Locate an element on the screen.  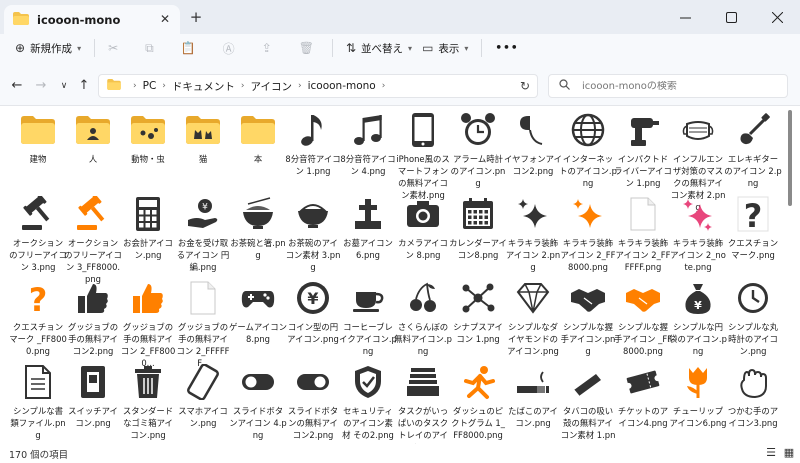
vertical-scrollbar is located at coordinates (790, 158).